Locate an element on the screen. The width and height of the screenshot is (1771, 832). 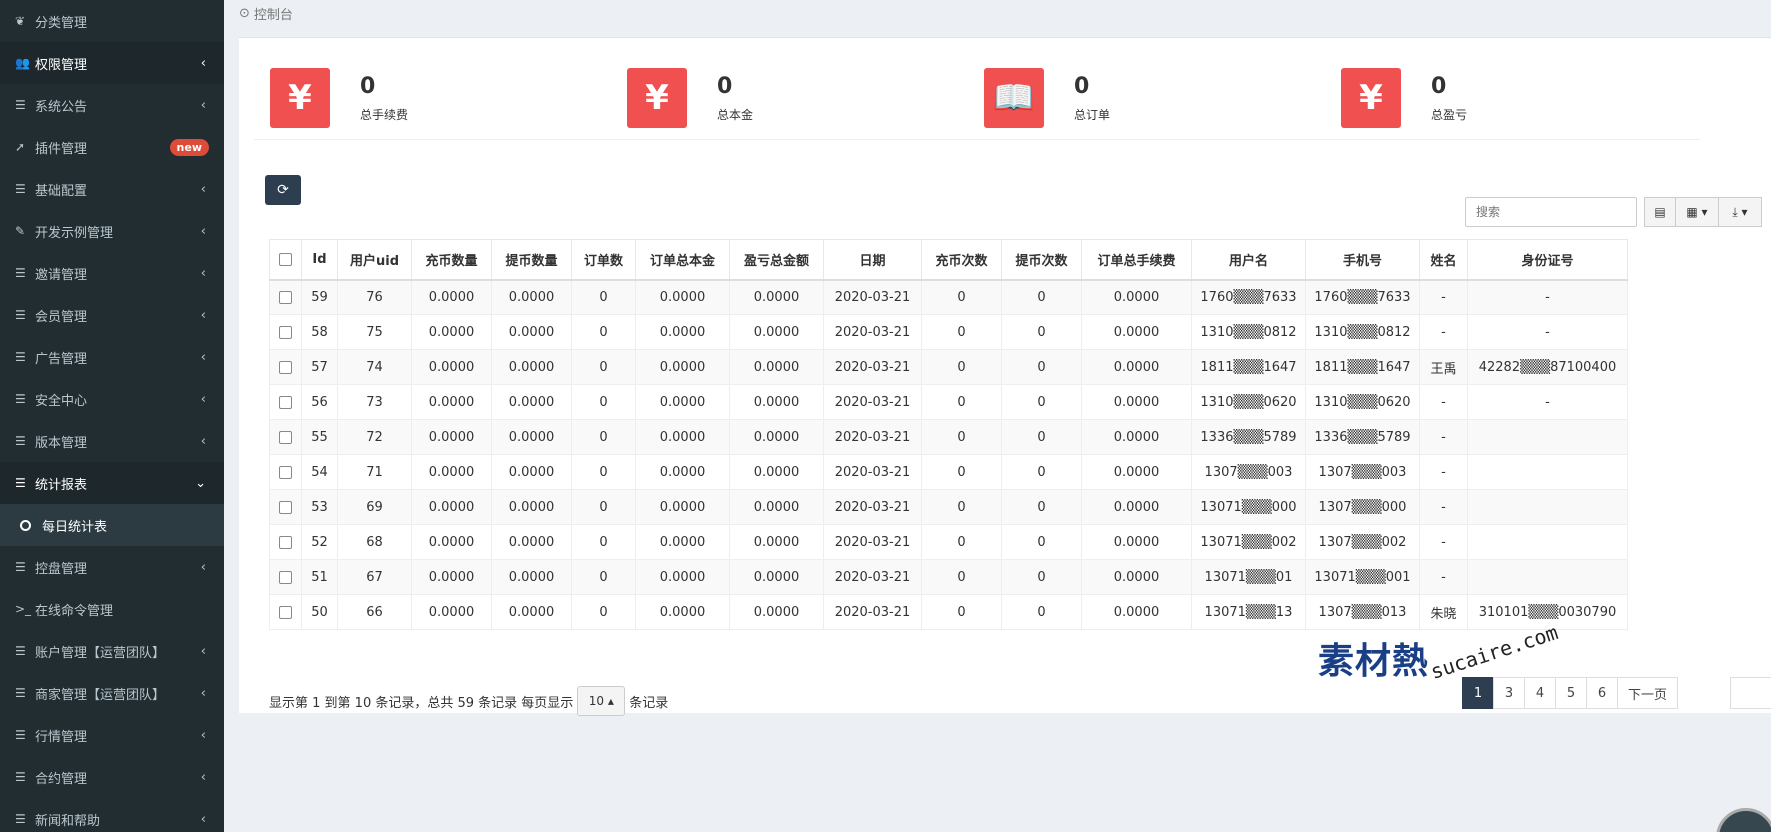
column-header: 订单总手续费 is located at coordinates (1136, 260).